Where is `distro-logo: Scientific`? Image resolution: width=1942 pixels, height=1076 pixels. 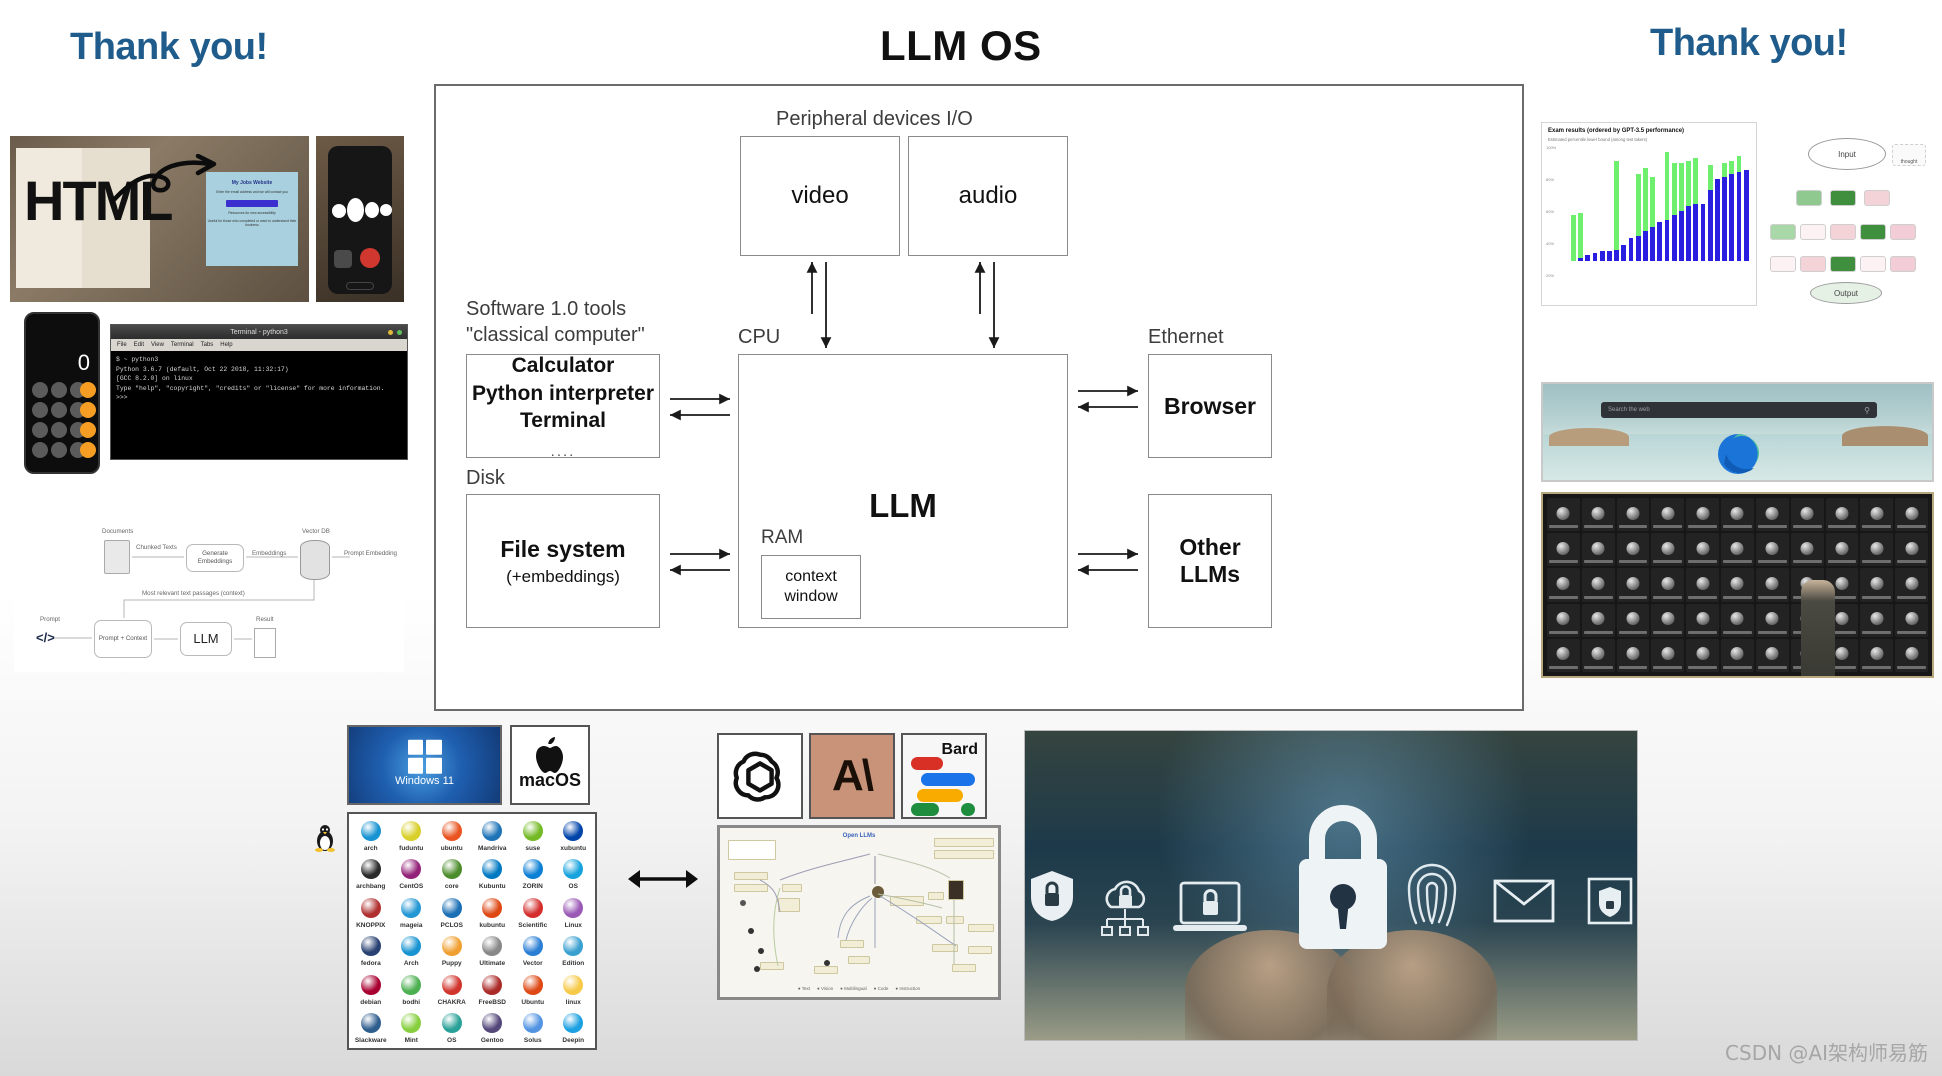
distro-logo: Scientific is located at coordinates (533, 912).